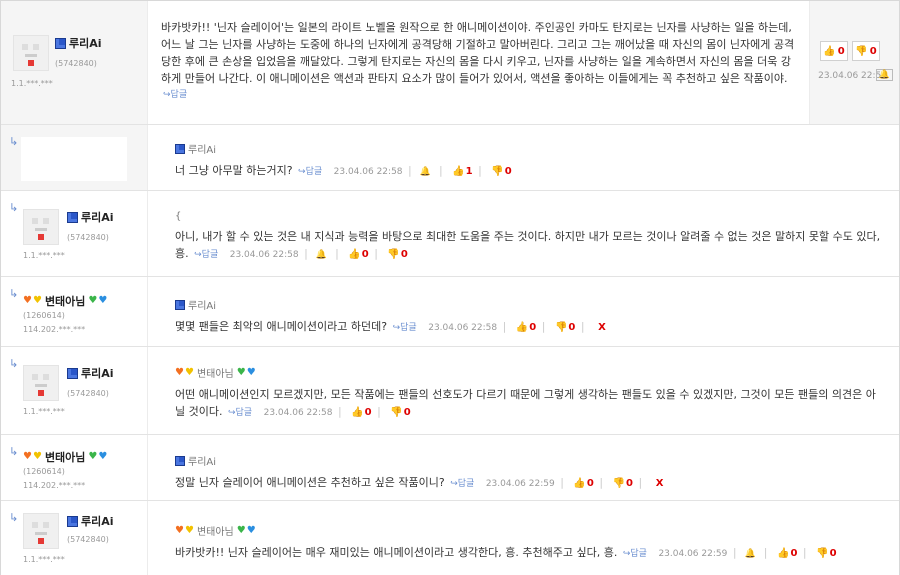 The image size is (900, 575). What do you see at coordinates (74, 467) in the screenshot?
I see `comment-author: ↳ ♥ ♥ 변태아님 ♥ ♥ (1260614) 114.202.***.***` at bounding box center [74, 467].